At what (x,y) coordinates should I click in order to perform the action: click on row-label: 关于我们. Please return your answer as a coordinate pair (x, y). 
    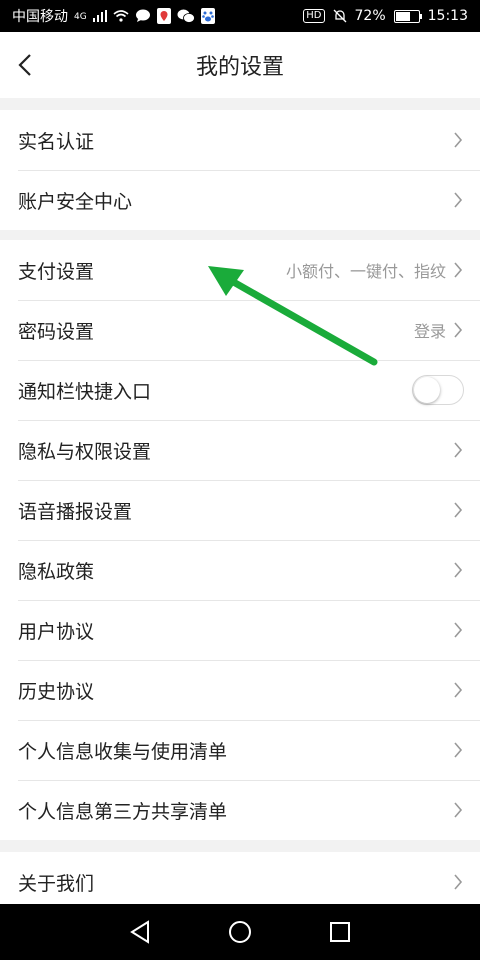
    Looking at the image, I should click on (56, 883).